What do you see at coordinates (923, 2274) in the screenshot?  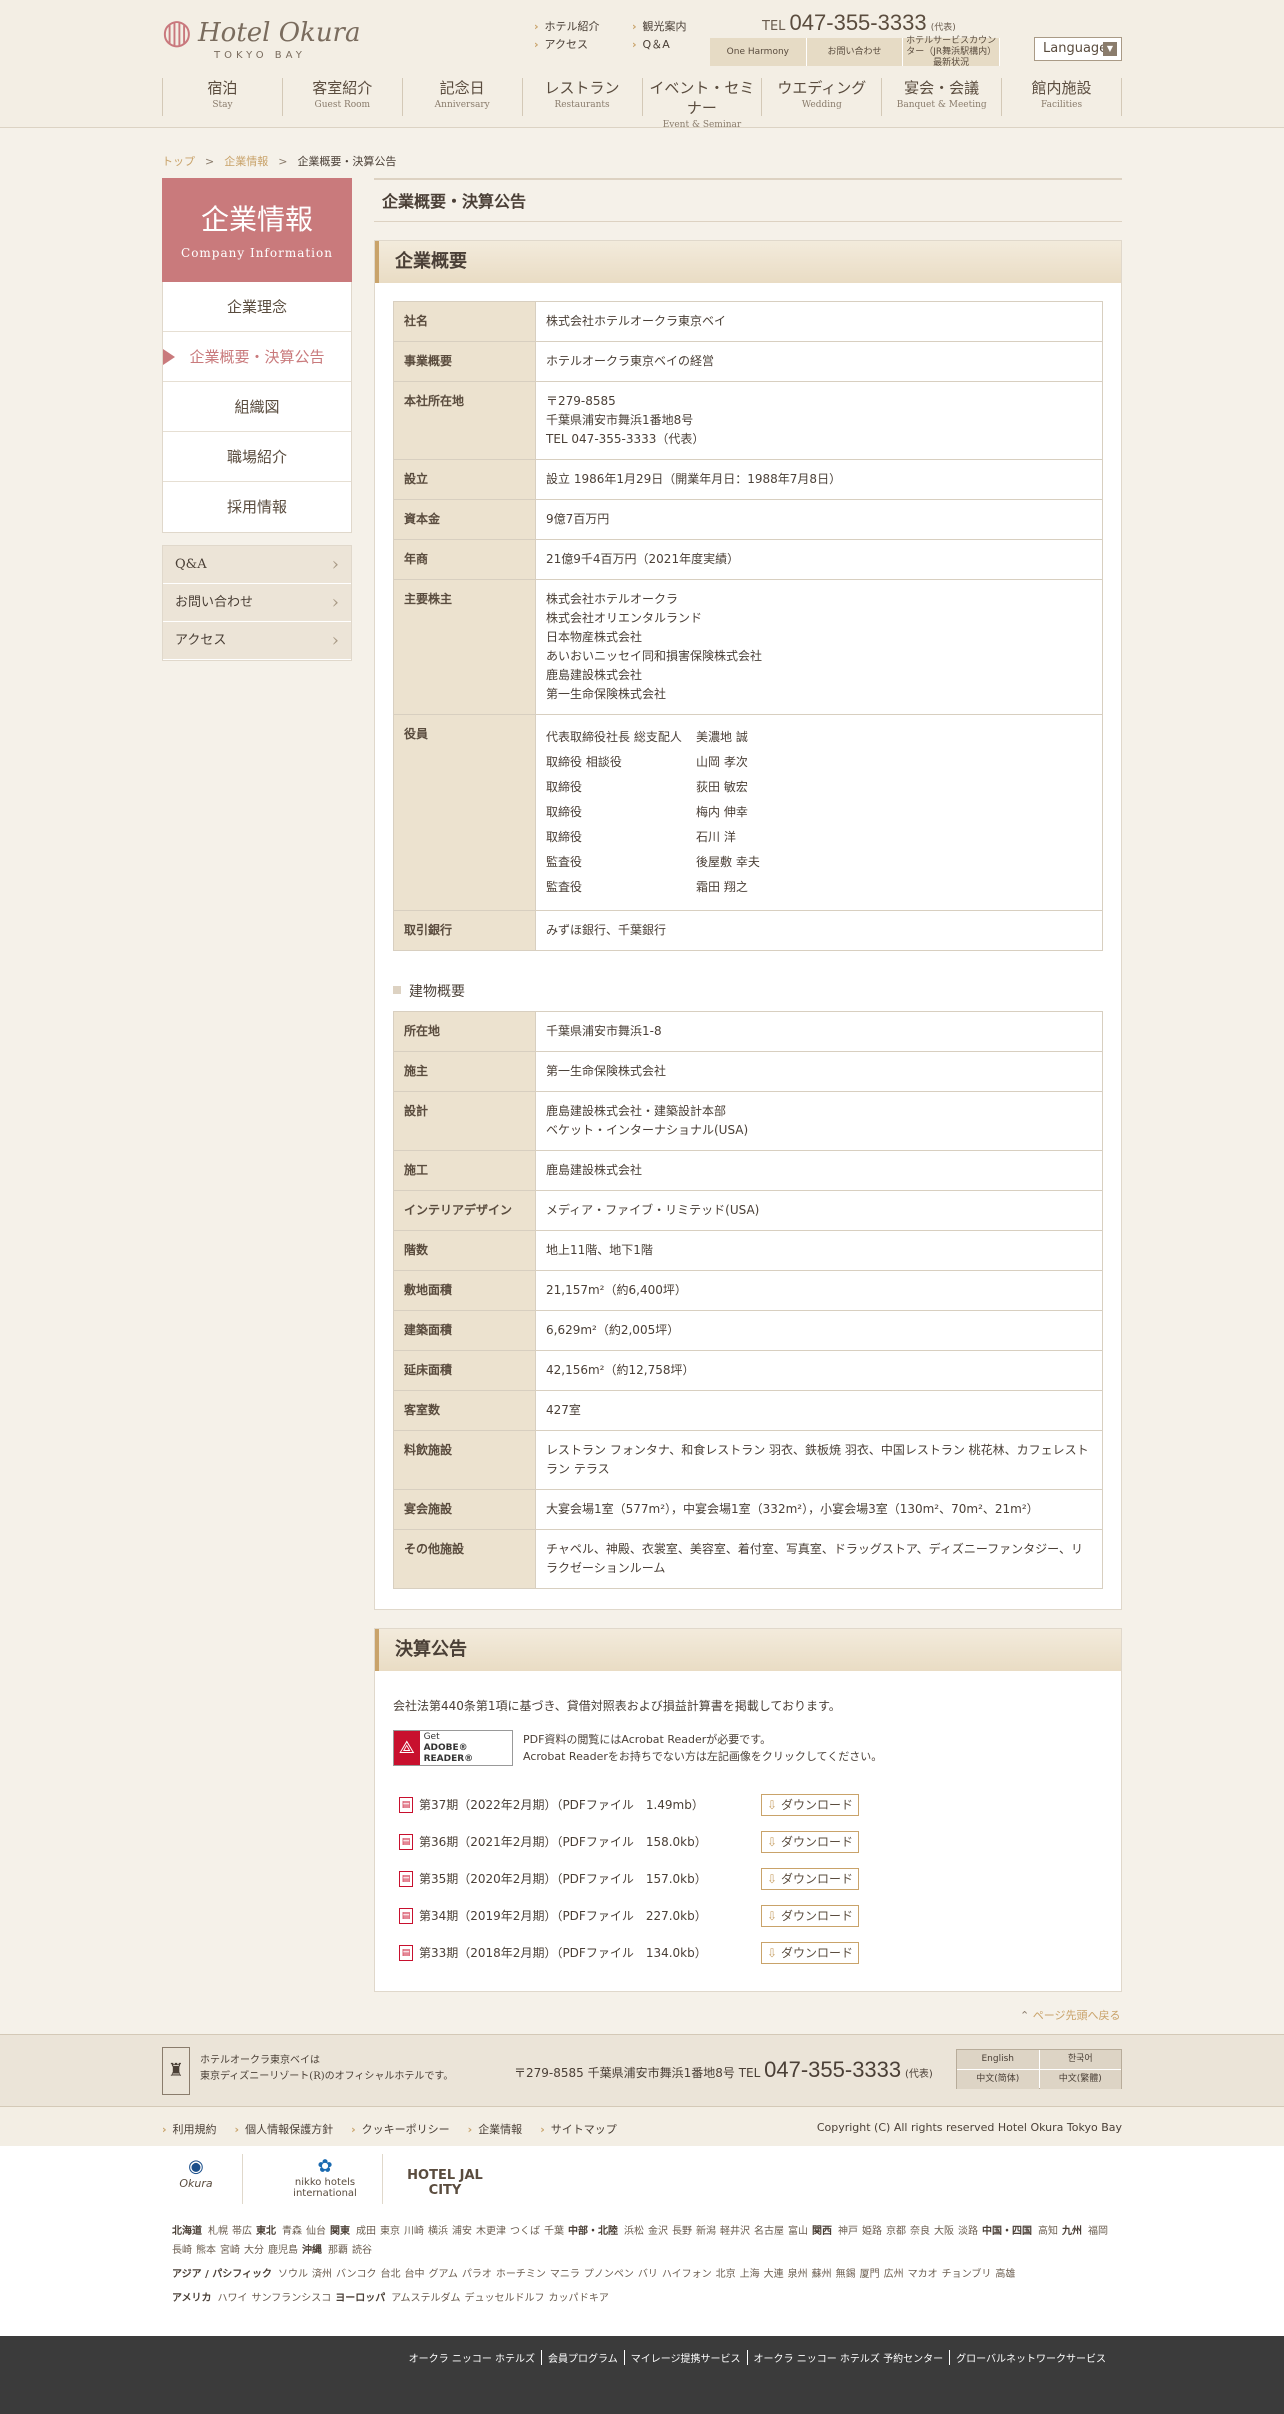 I see `city-link: マカオ` at bounding box center [923, 2274].